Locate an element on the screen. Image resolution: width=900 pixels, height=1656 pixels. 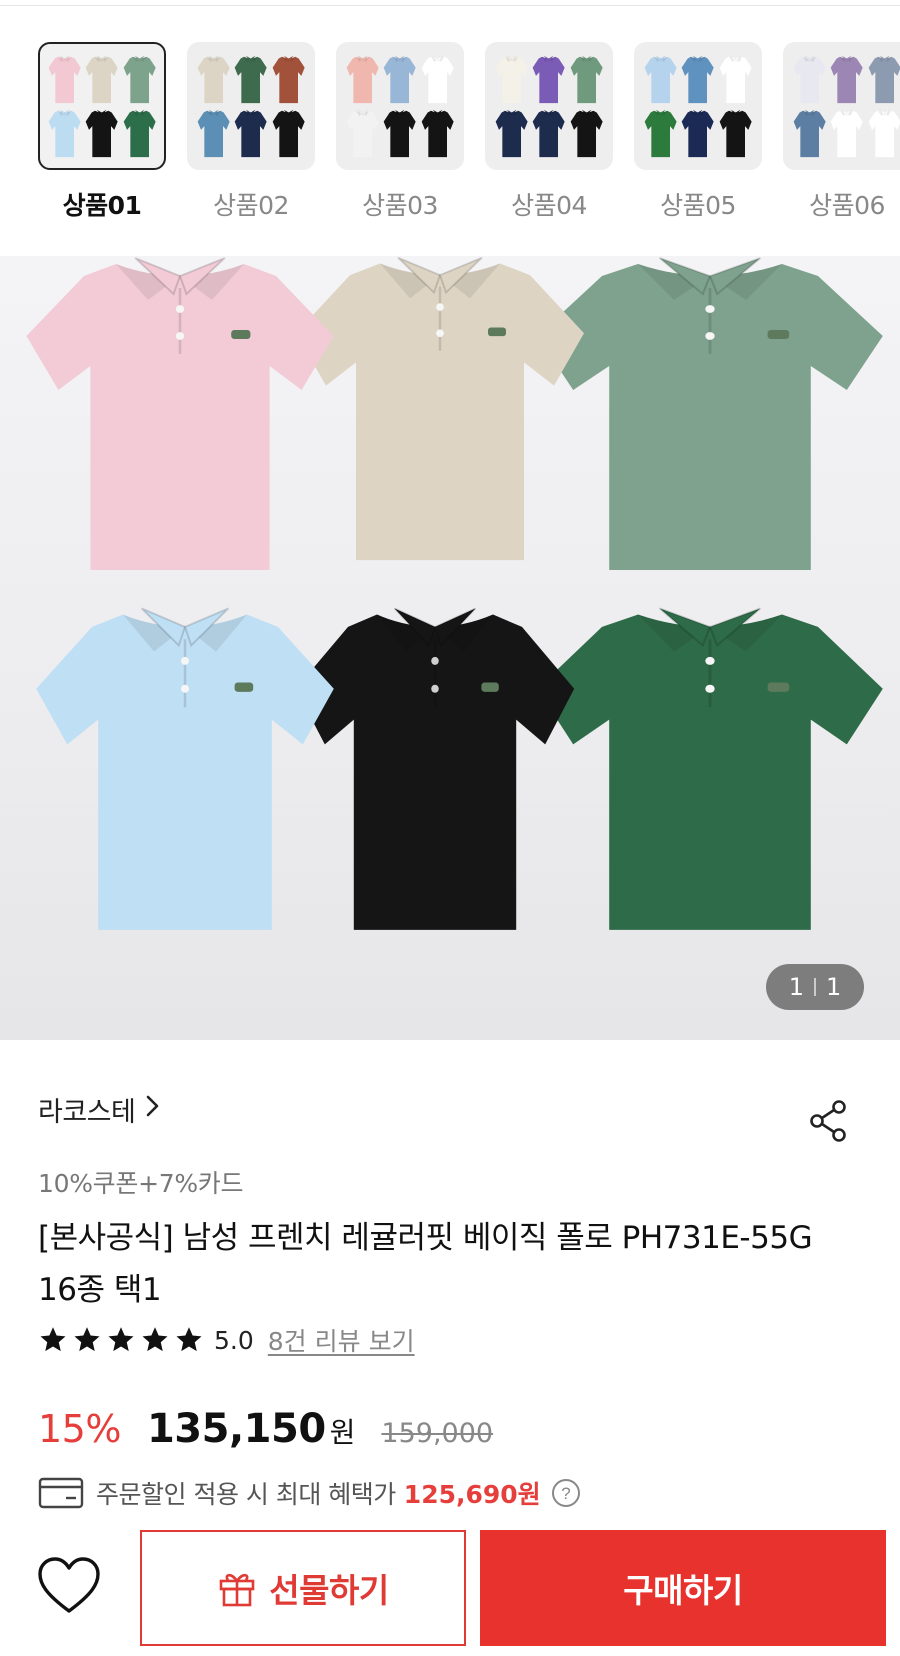
variant-option-5: 상품05 is located at coordinates (698, 132).